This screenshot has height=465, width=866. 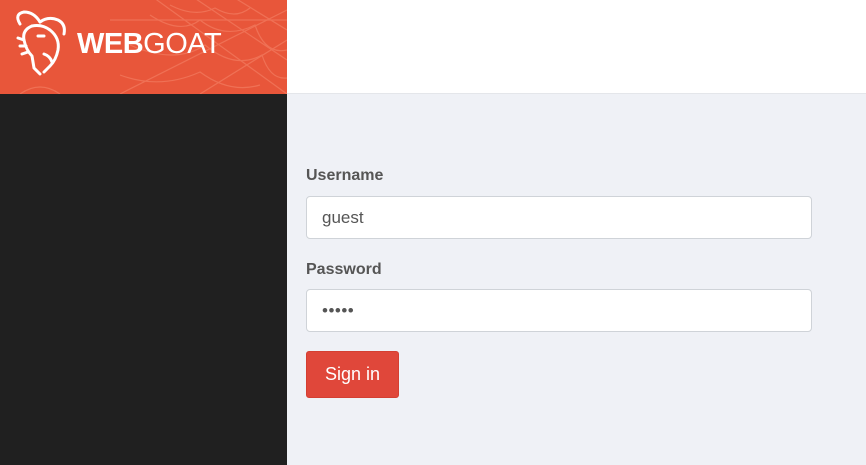 What do you see at coordinates (559, 310) in the screenshot?
I see `password-input: •••••` at bounding box center [559, 310].